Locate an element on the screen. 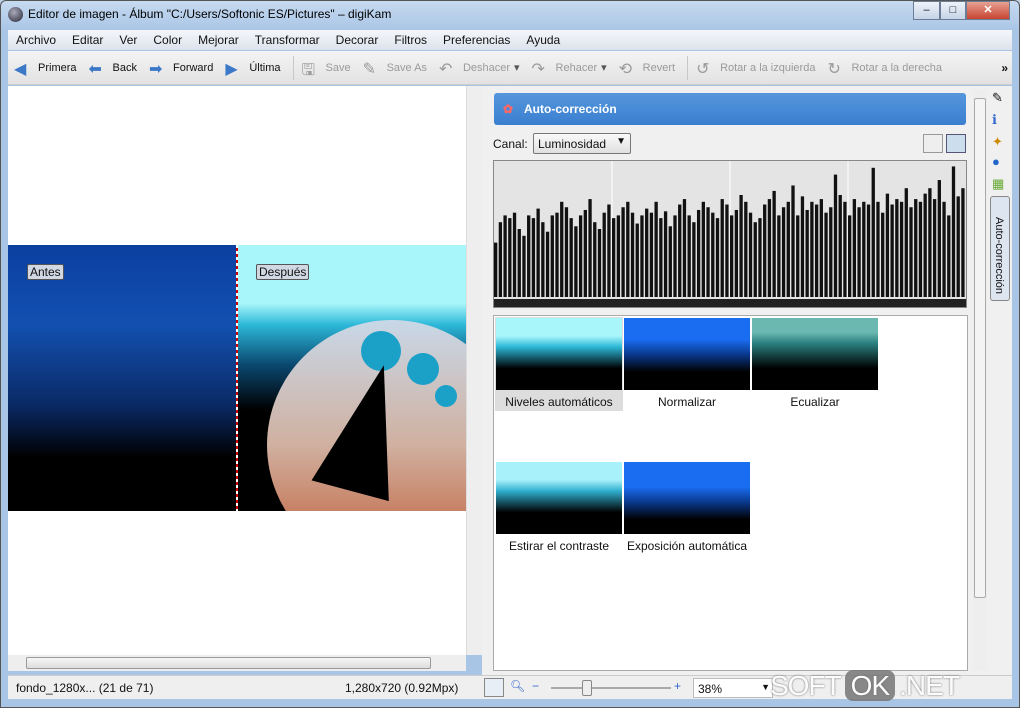 Image resolution: width=1020 pixels, height=708 pixels. menu-archivo: Archivo is located at coordinates (36, 40).